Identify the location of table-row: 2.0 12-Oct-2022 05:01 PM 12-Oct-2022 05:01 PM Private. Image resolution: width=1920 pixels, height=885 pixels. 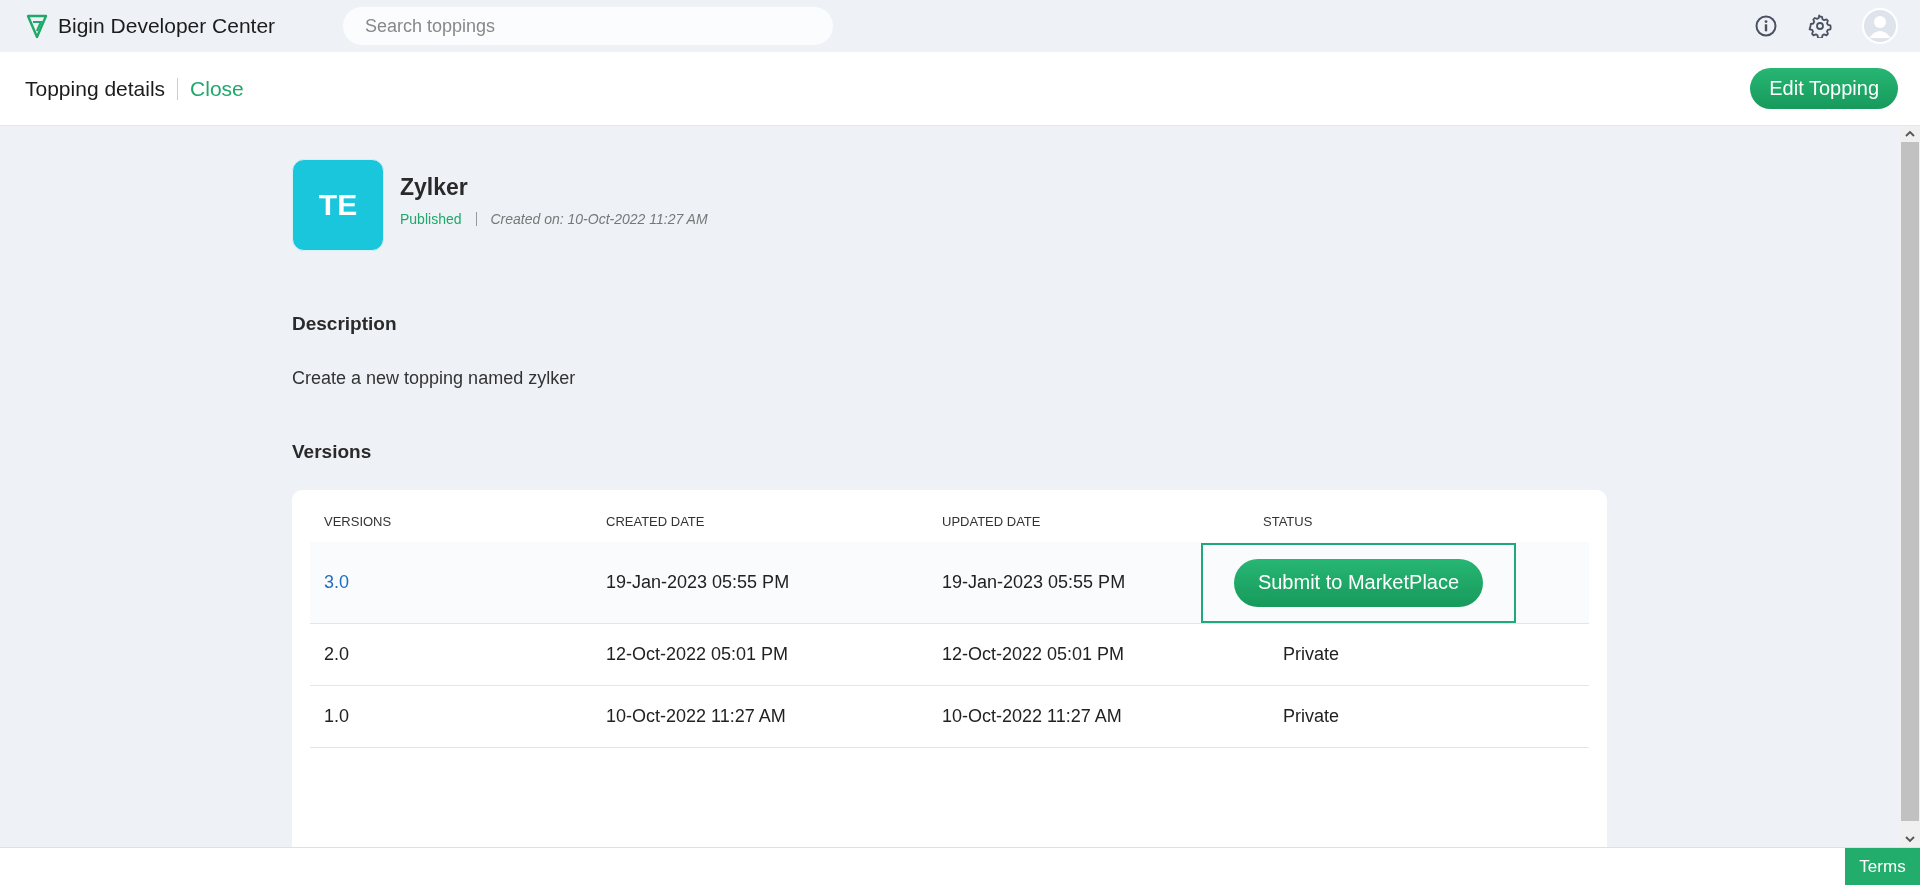
(949, 655).